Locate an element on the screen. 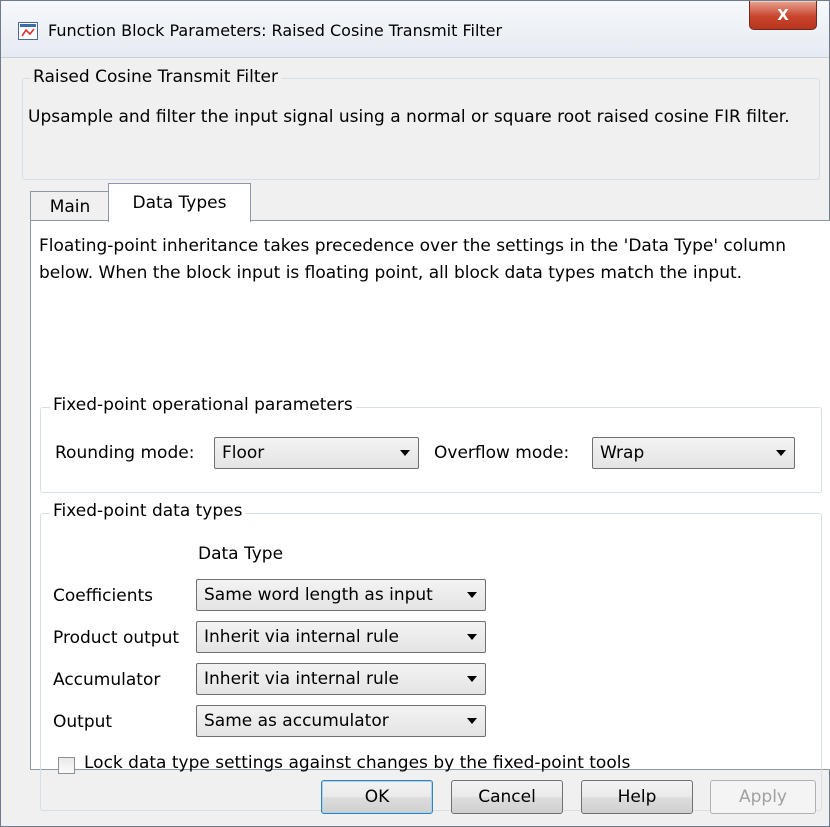 Image resolution: width=830 pixels, height=827 pixels. rounding-mode-label: Rounding mode: is located at coordinates (125, 453).